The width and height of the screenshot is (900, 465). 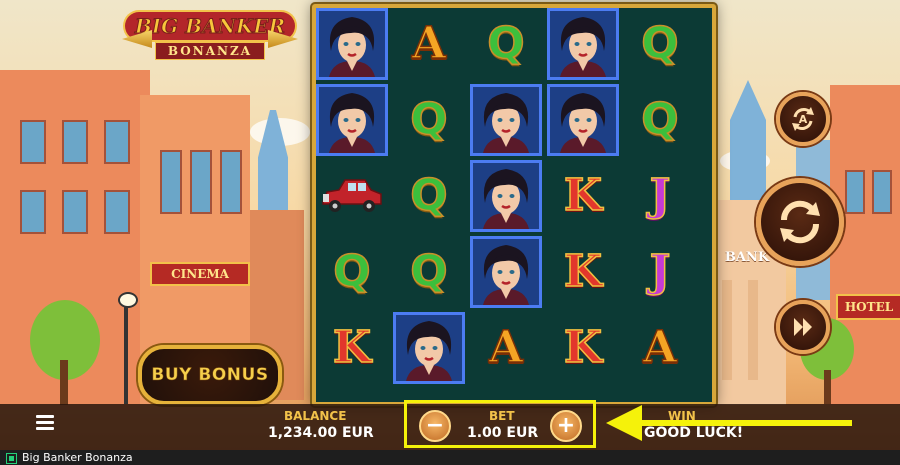 What do you see at coordinates (566, 426) in the screenshot?
I see `bet-increase-button: +` at bounding box center [566, 426].